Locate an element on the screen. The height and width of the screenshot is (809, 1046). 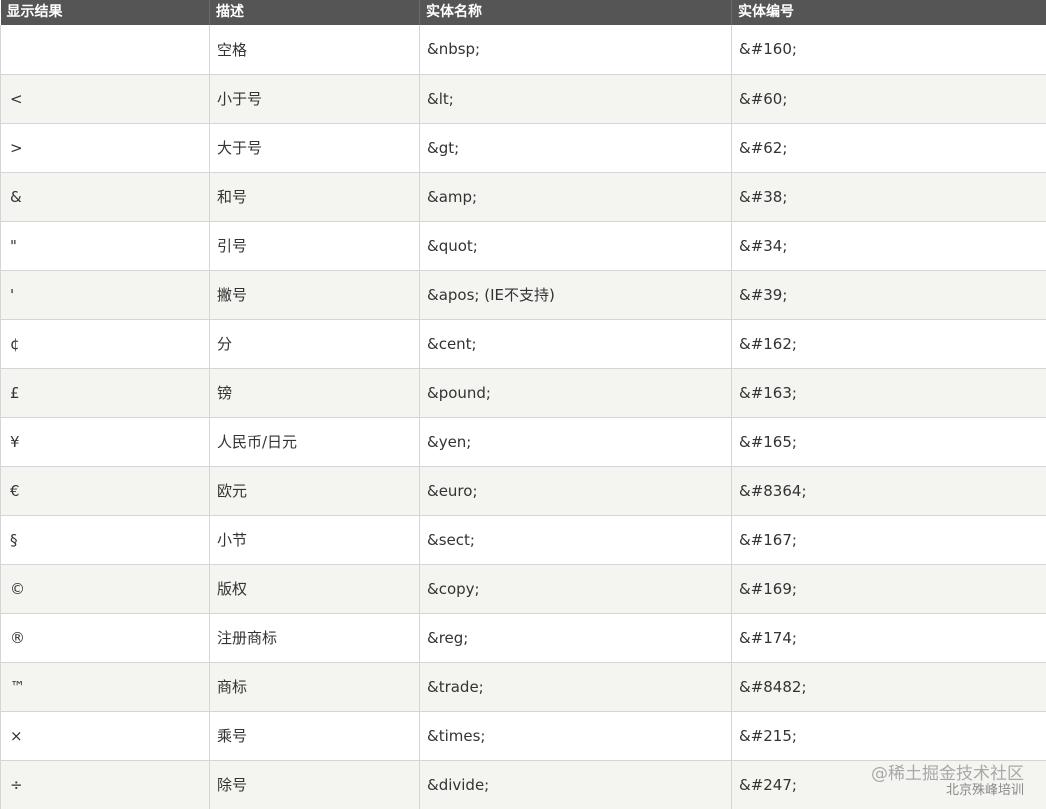
cell-result: ¢ is located at coordinates (105, 344).